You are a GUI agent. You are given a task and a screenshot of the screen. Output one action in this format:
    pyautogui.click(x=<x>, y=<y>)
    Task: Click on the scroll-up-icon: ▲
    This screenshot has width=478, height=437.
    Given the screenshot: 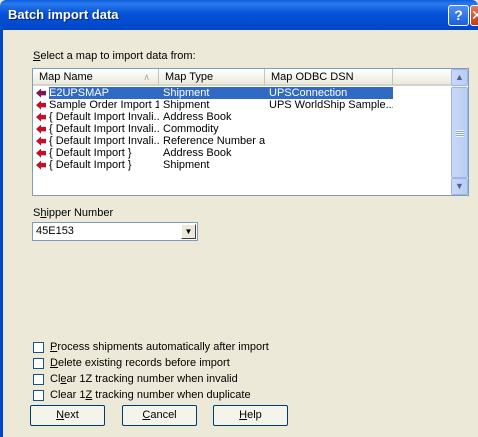 What is the action you would take?
    pyautogui.click(x=459, y=77)
    